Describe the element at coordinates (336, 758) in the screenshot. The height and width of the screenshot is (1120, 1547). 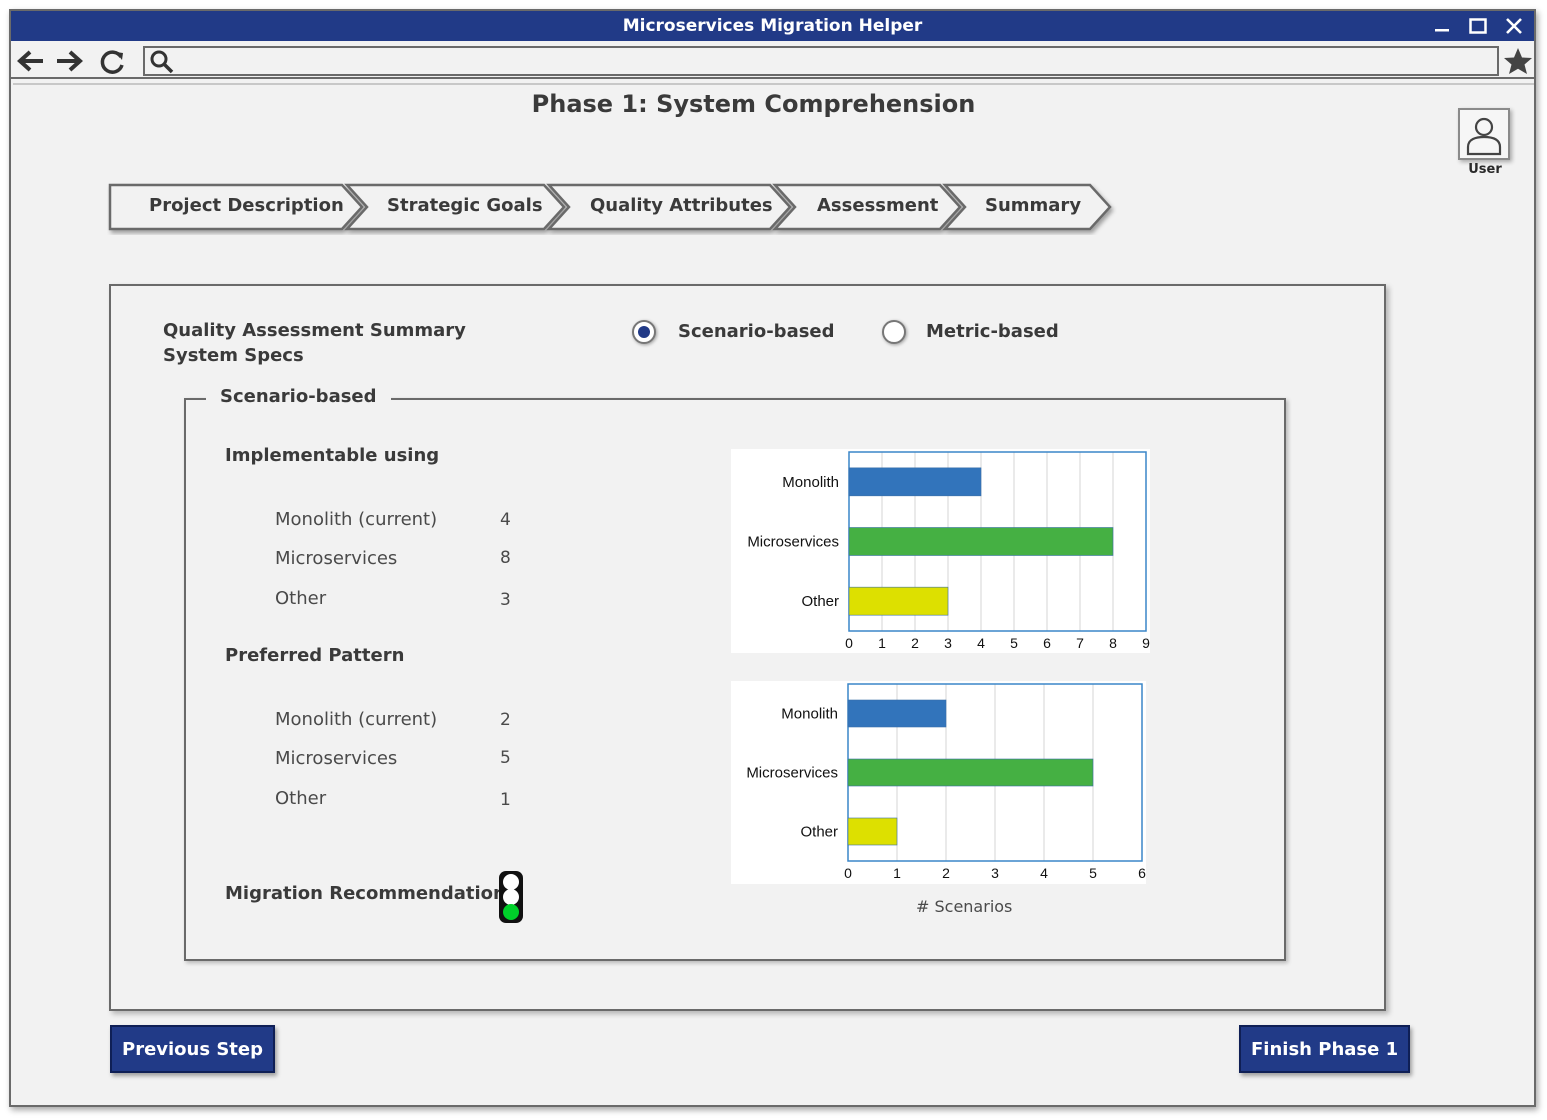
I see `preferred-label-microservices: Microservices` at that location.